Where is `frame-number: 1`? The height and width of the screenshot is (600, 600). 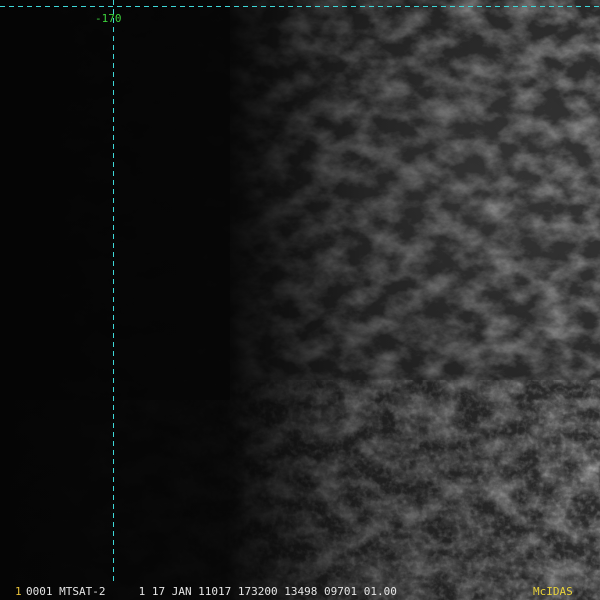
frame-number: 1 is located at coordinates (18, 591).